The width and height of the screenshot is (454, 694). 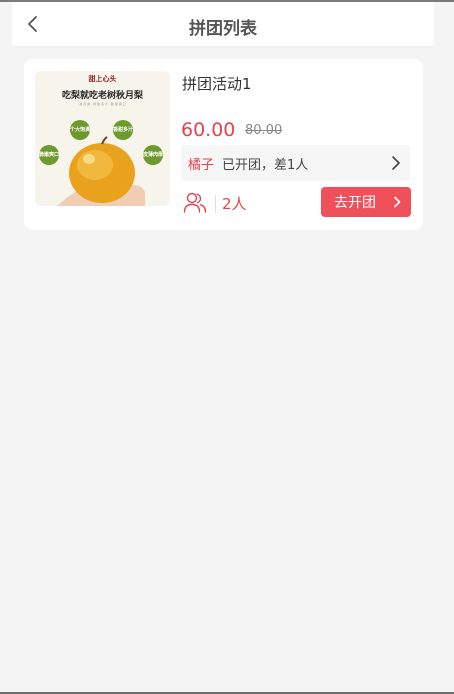 What do you see at coordinates (217, 84) in the screenshot?
I see `activity-title: 拼团活动1` at bounding box center [217, 84].